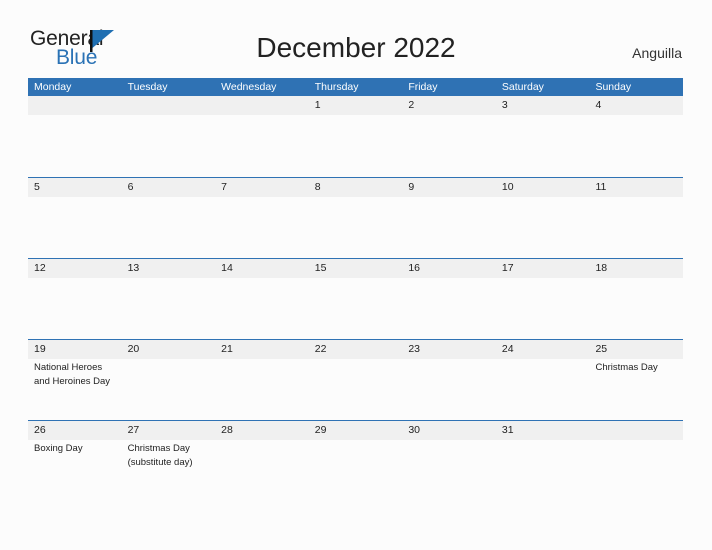 Image resolution: width=712 pixels, height=550 pixels. I want to click on calendar-day-cell: 23, so click(449, 380).